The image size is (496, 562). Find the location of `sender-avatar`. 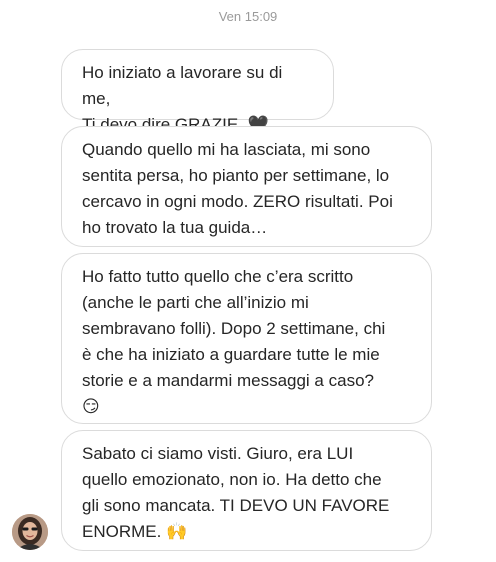

sender-avatar is located at coordinates (30, 532).